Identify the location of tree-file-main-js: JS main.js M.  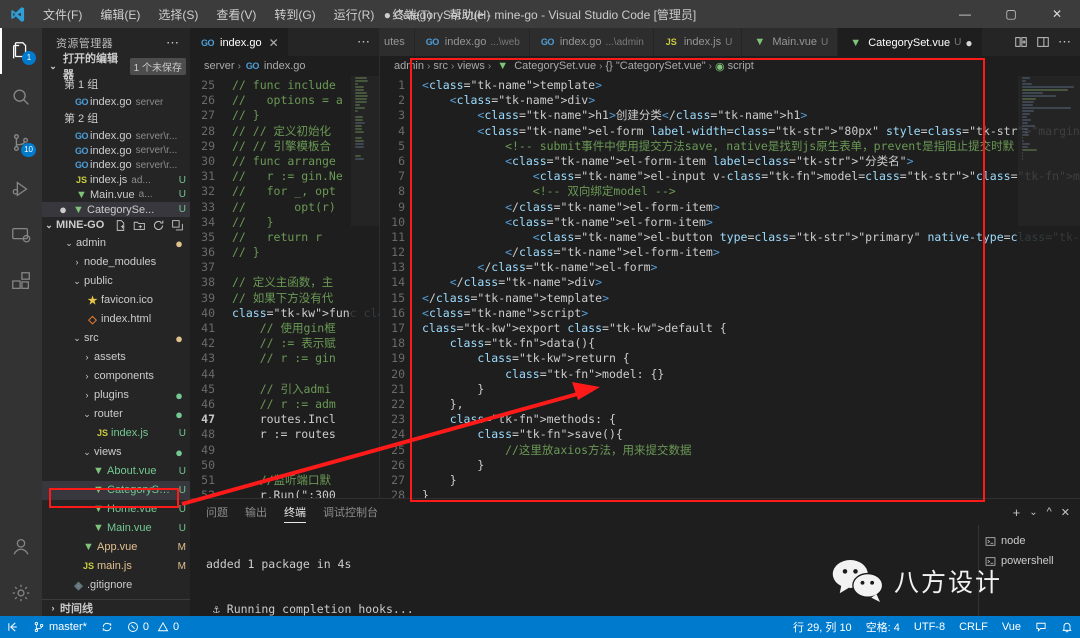
(116, 566).